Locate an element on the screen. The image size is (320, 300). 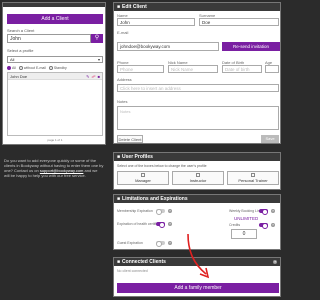
link-icon: ■ is located at coordinates (119, 262).